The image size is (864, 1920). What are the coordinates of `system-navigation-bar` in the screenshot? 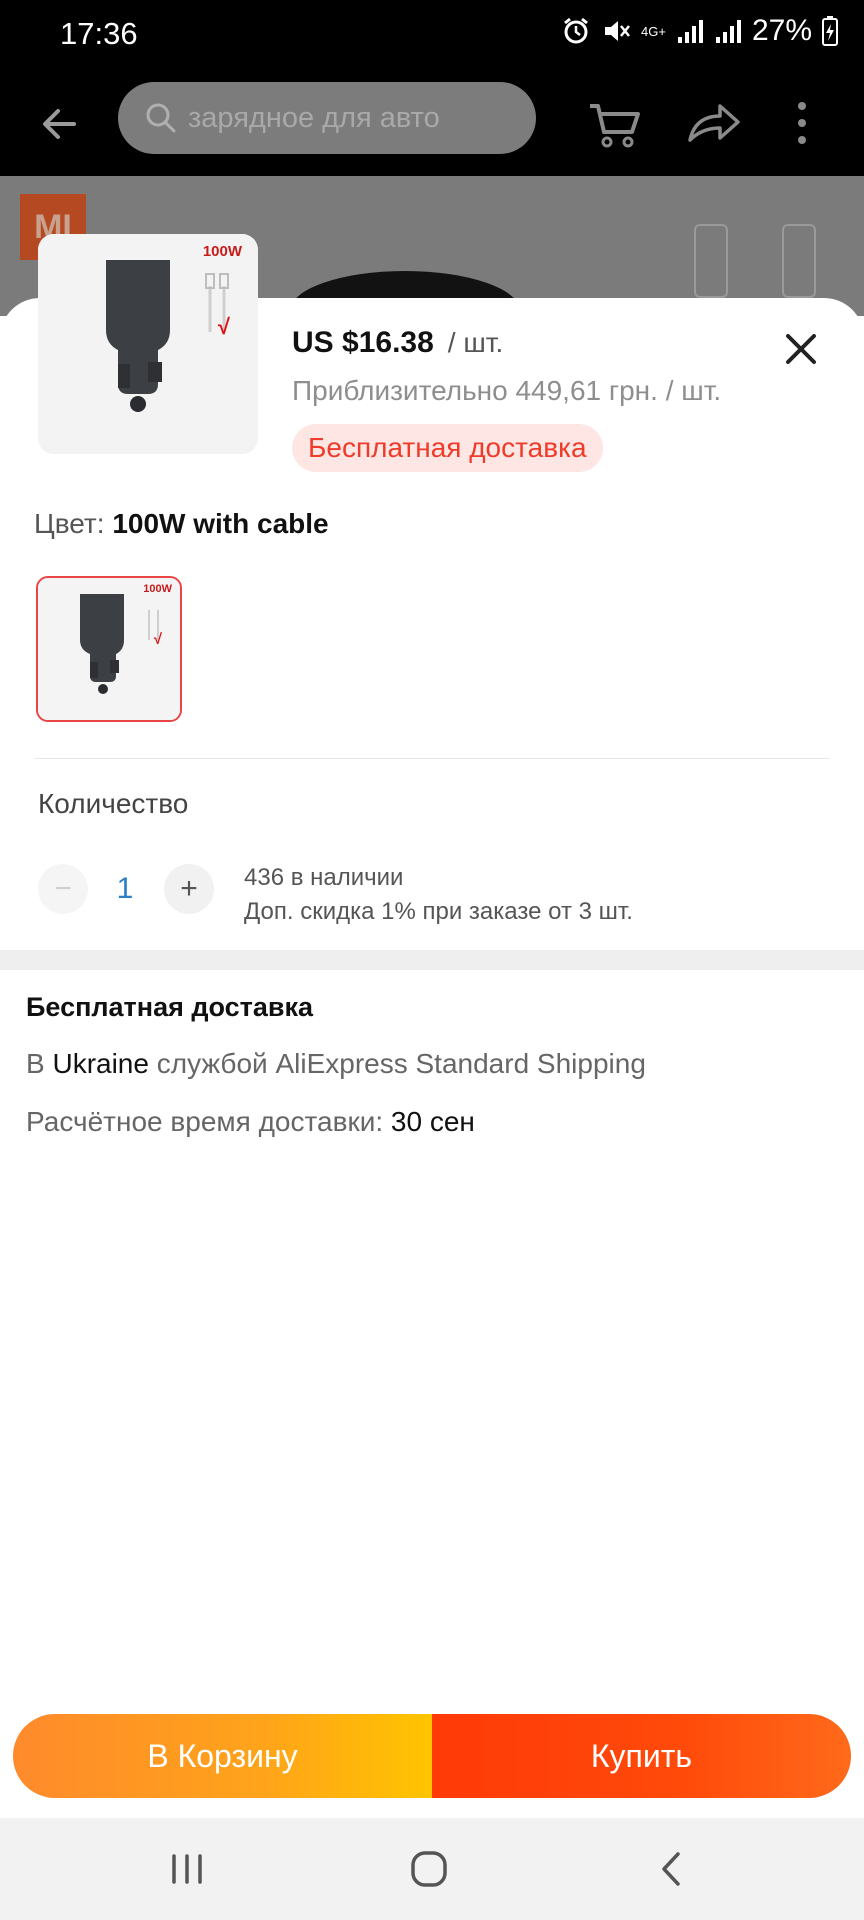 It's located at (432, 1869).